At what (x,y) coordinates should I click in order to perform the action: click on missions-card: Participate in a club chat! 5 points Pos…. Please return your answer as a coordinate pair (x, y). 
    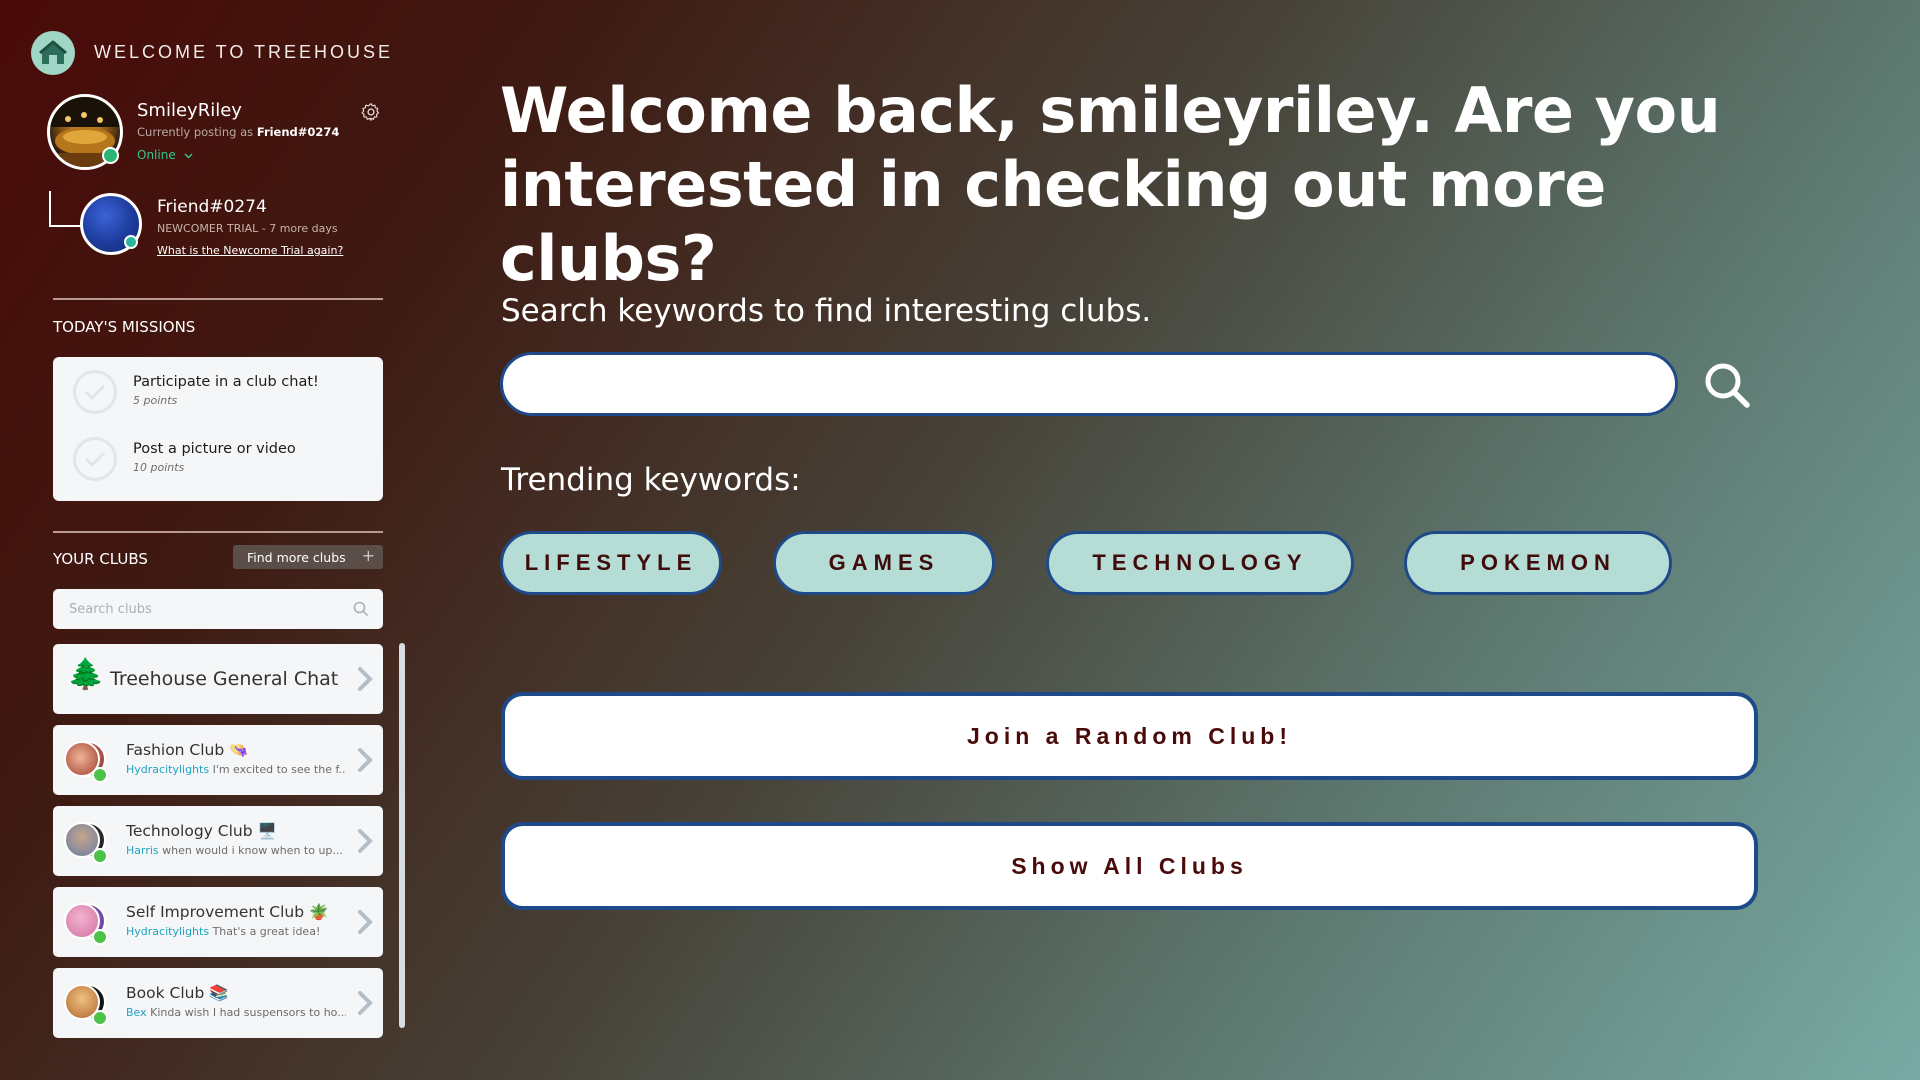
    Looking at the image, I should click on (218, 429).